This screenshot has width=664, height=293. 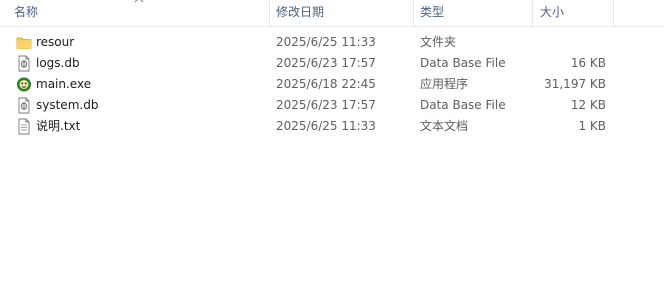 I want to click on column-header-type: 类型, so click(x=432, y=13).